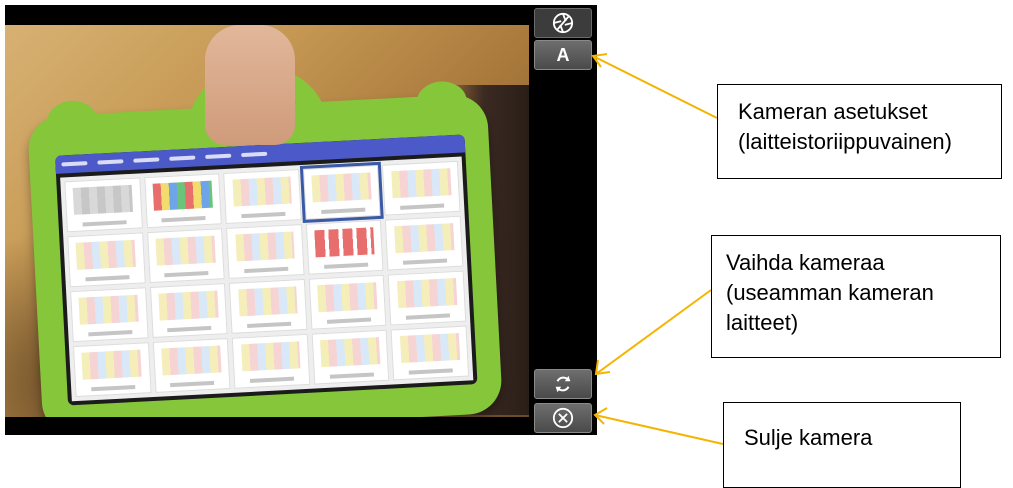  I want to click on arrow-to-settings, so click(655, 87).